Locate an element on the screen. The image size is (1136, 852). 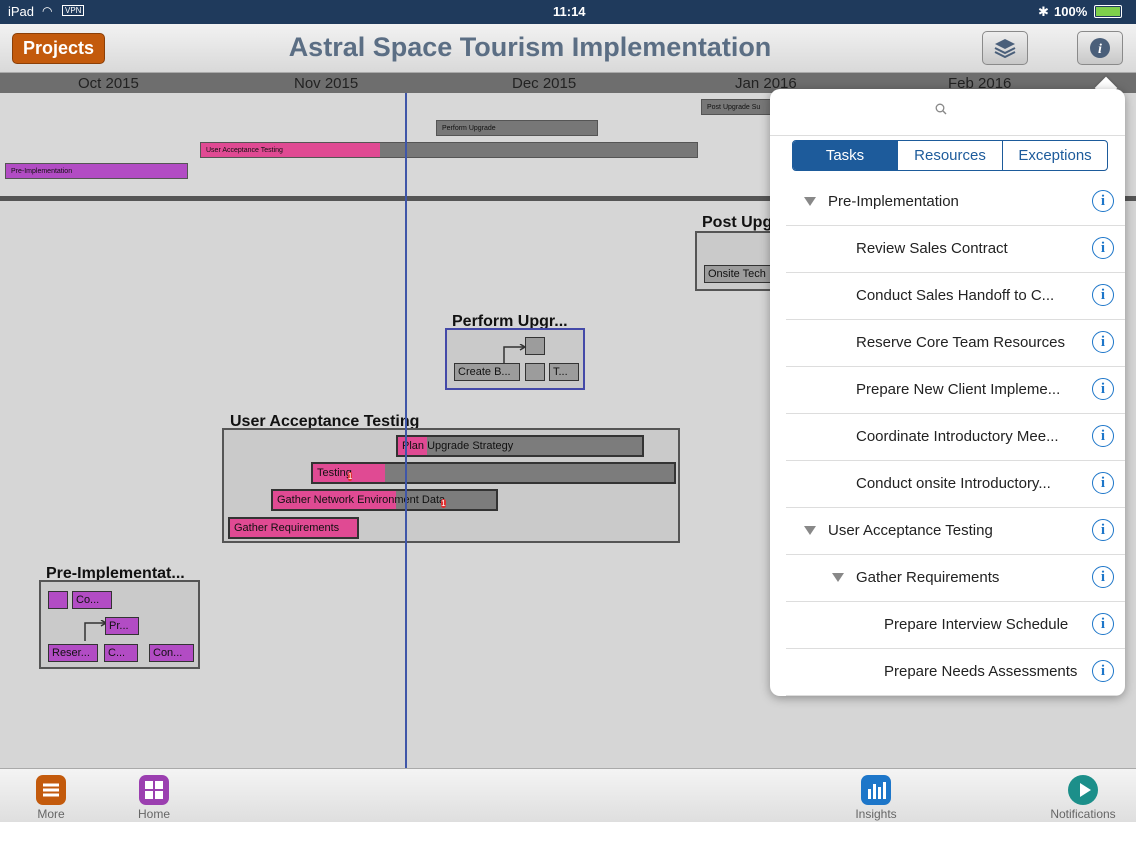
task-list-row: Conduct Sales Handoff to C... i is located at coordinates (955, 296).